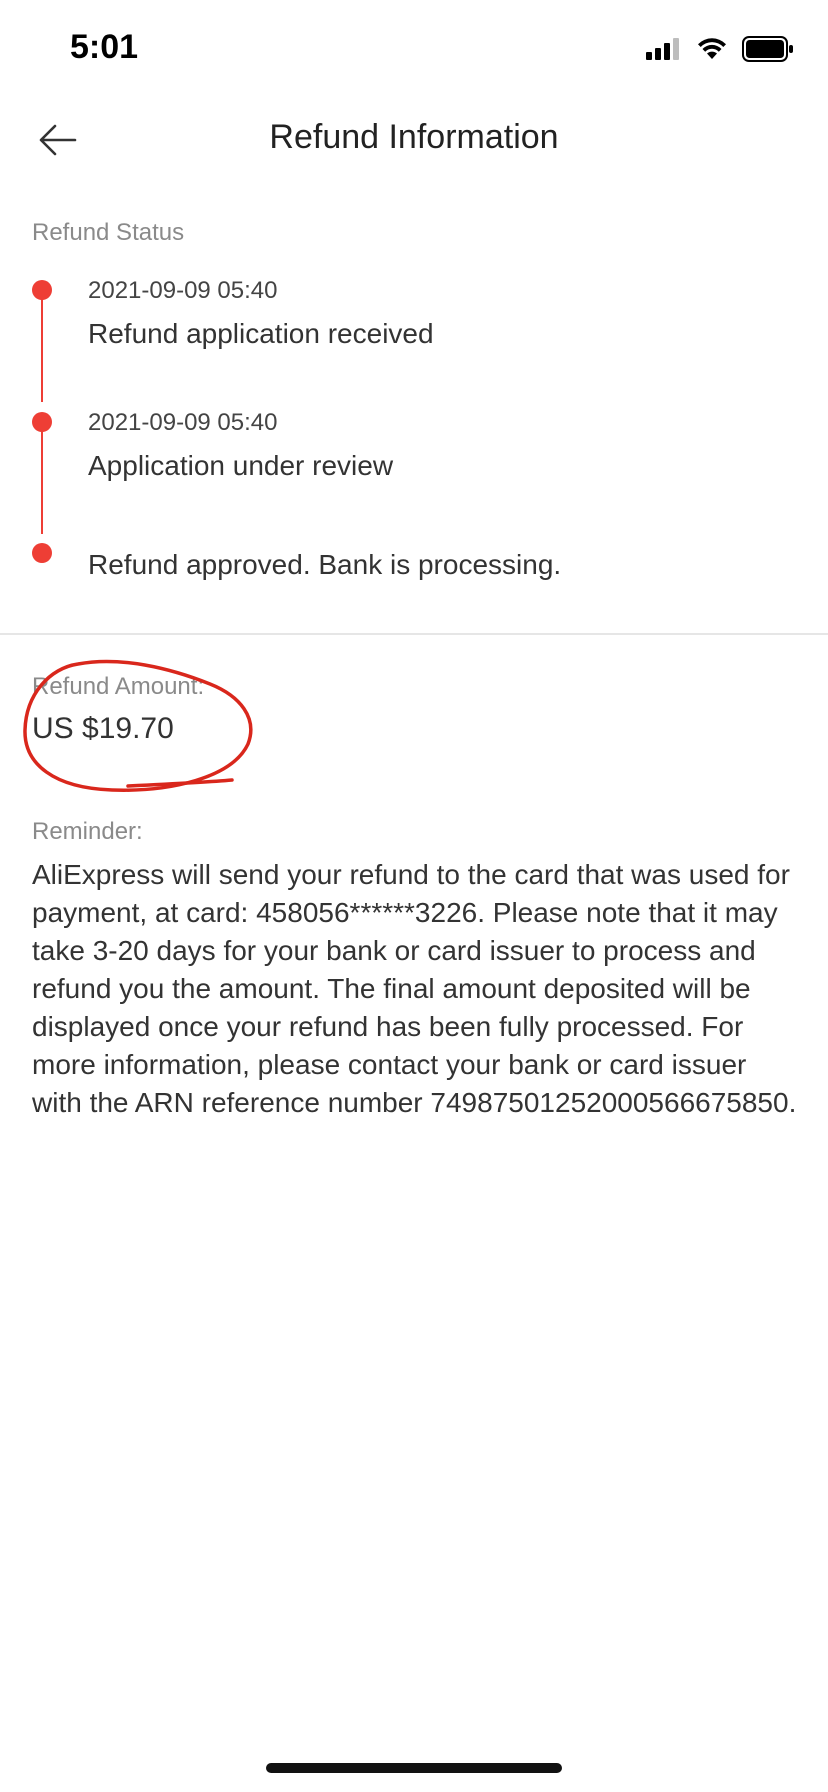  Describe the element at coordinates (104, 47) in the screenshot. I see `status-time: 5:01` at that location.